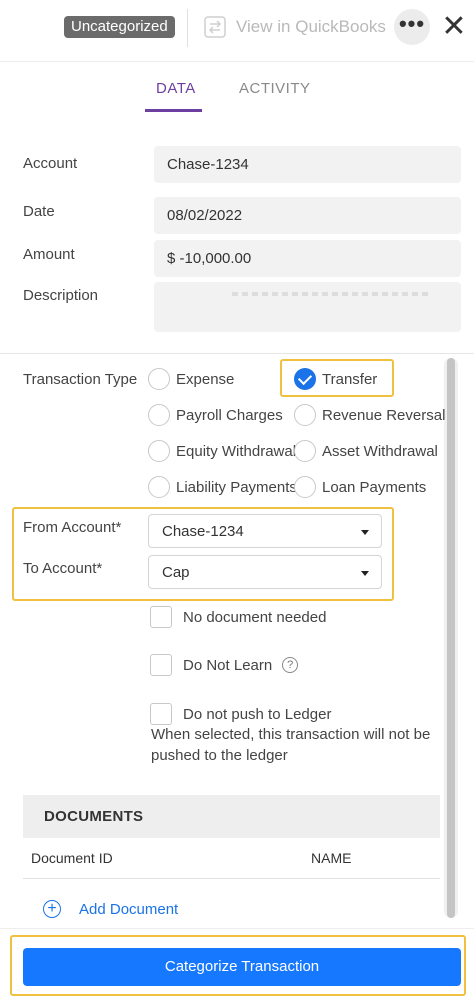  I want to click on view-in-quickbooks-link: View in QuickBooks, so click(311, 27).